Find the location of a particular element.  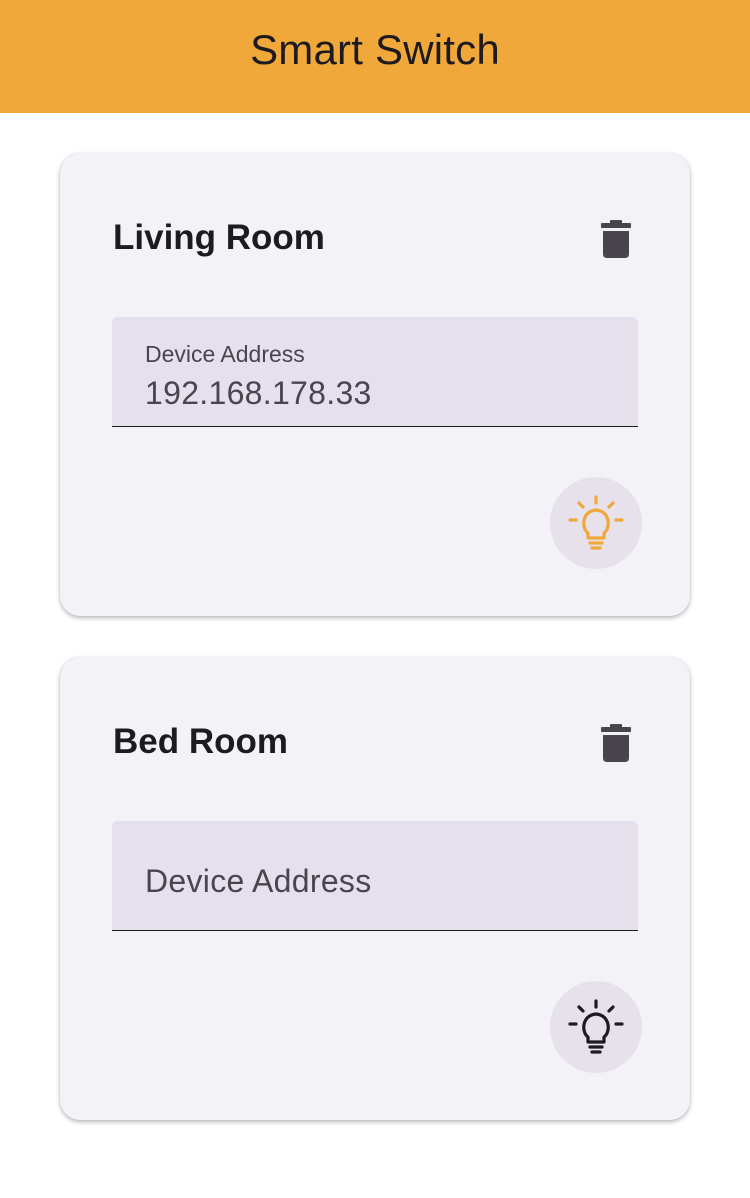

app-title: Smart Switch is located at coordinates (375, 49).